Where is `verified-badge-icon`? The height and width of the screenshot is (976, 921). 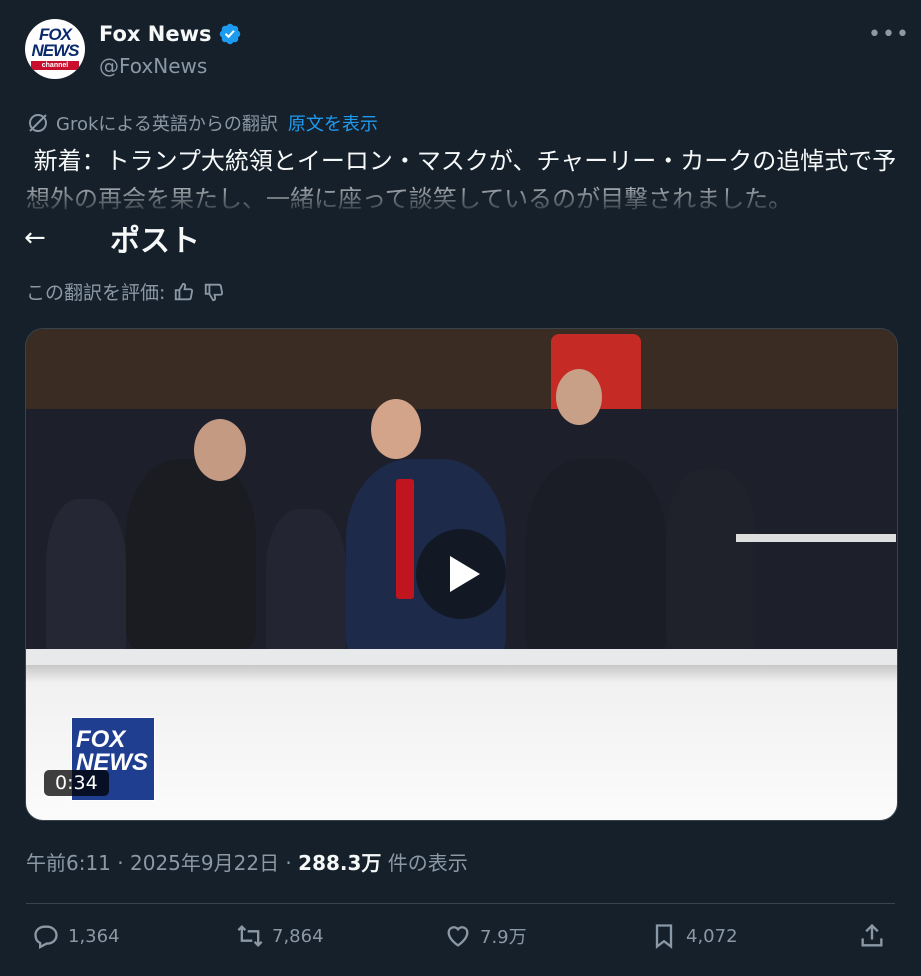
verified-badge-icon is located at coordinates (229, 34).